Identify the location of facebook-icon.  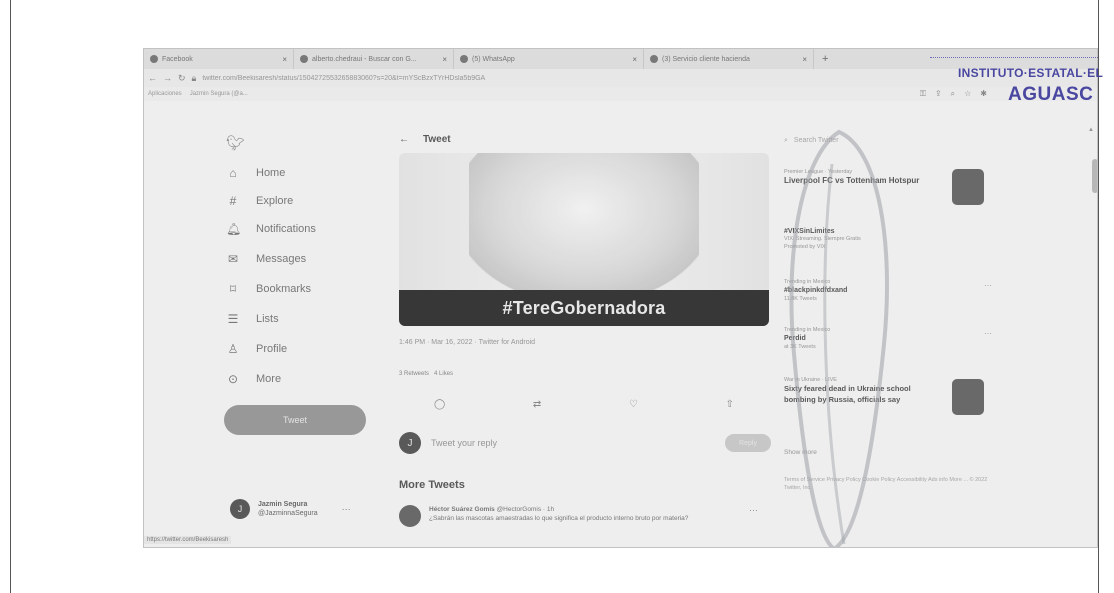
(154, 59).